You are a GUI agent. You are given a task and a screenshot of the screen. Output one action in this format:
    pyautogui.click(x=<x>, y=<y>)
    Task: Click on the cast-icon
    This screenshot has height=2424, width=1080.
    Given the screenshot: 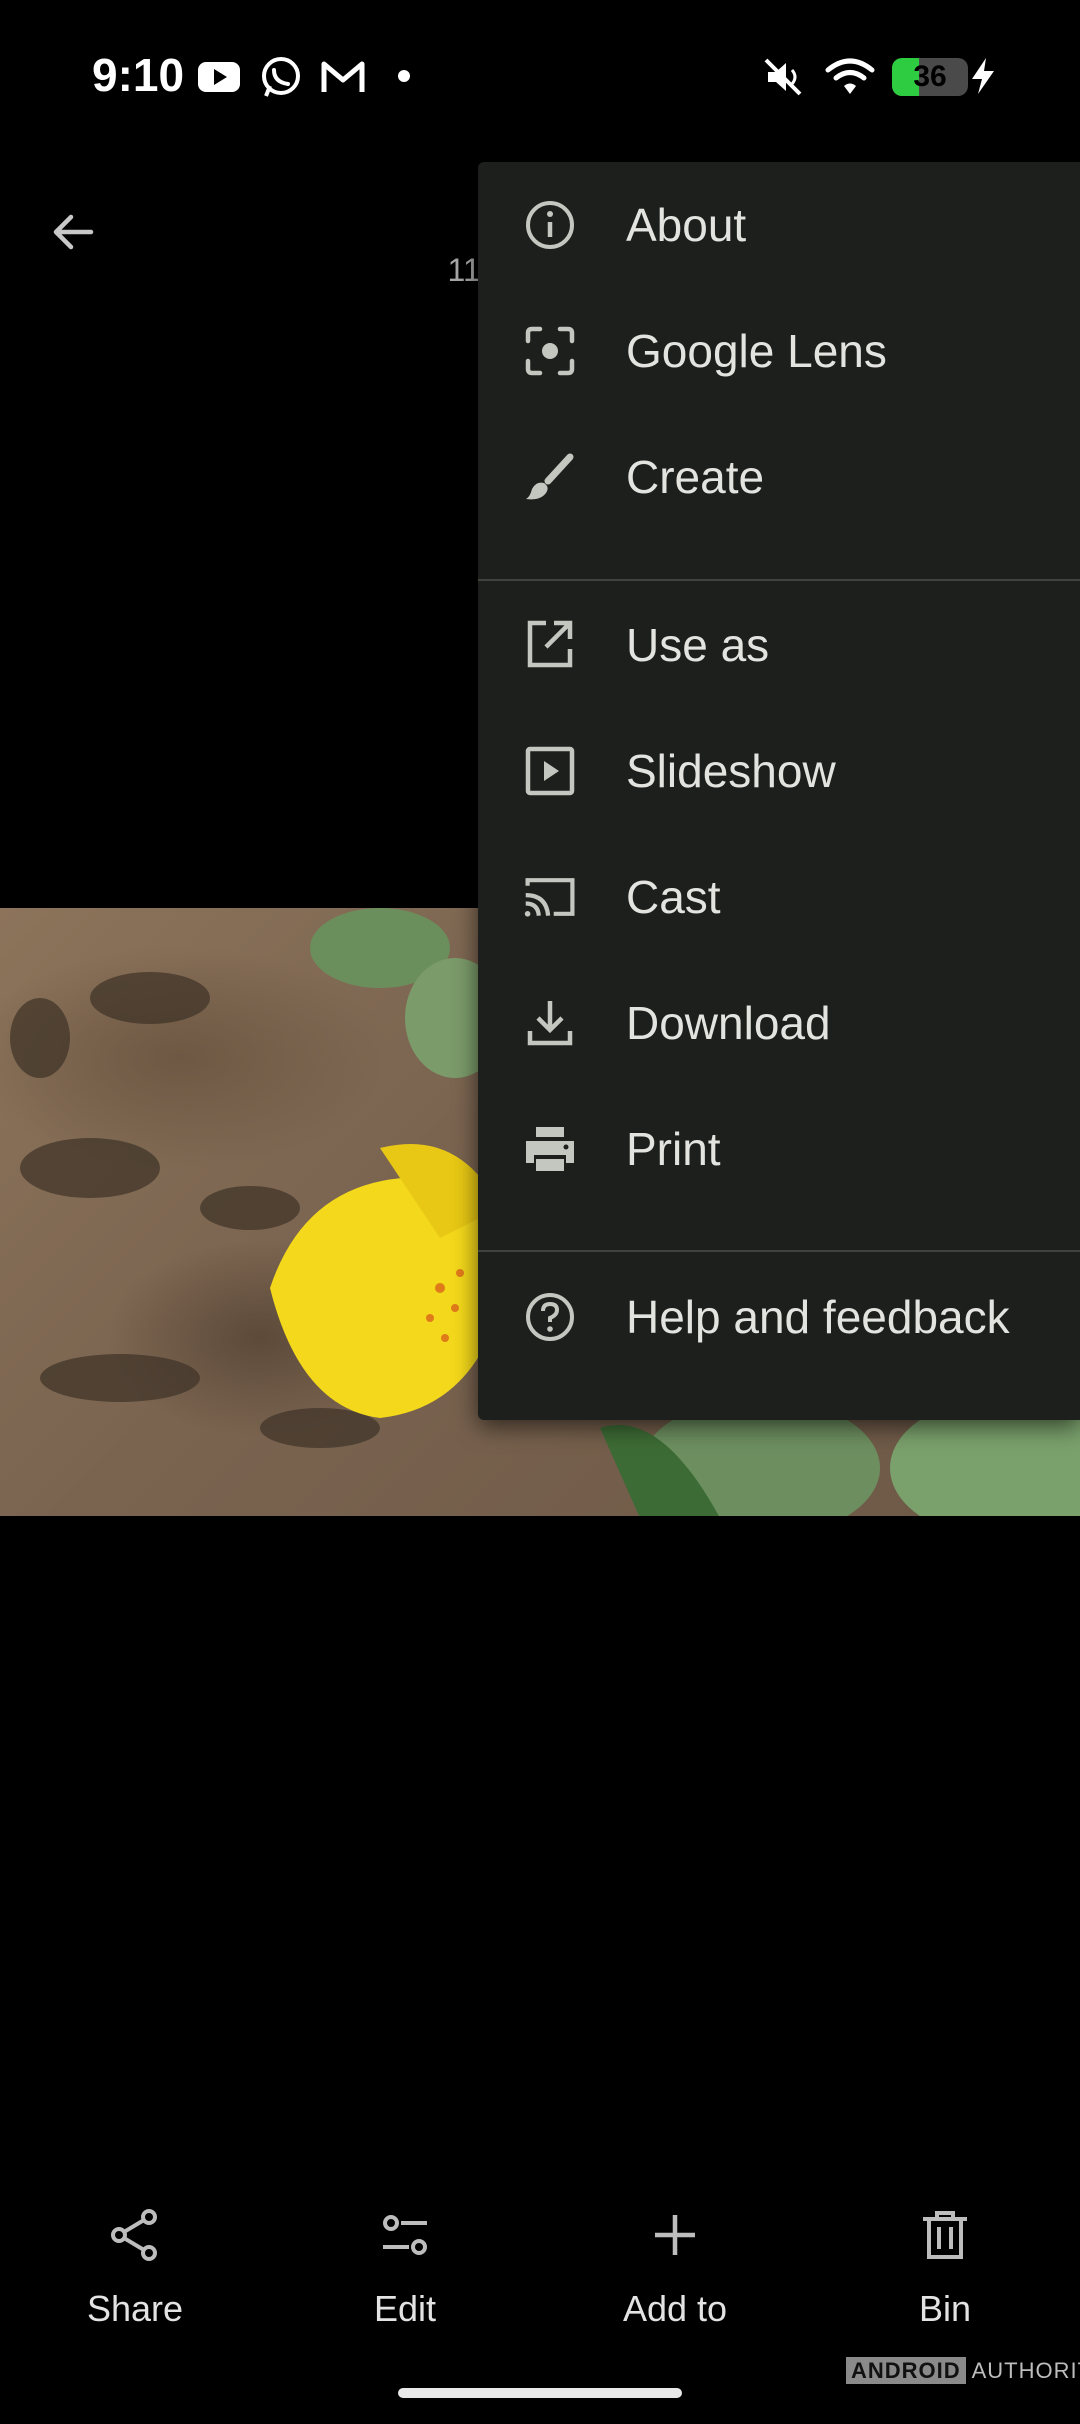 What is the action you would take?
    pyautogui.click(x=550, y=897)
    